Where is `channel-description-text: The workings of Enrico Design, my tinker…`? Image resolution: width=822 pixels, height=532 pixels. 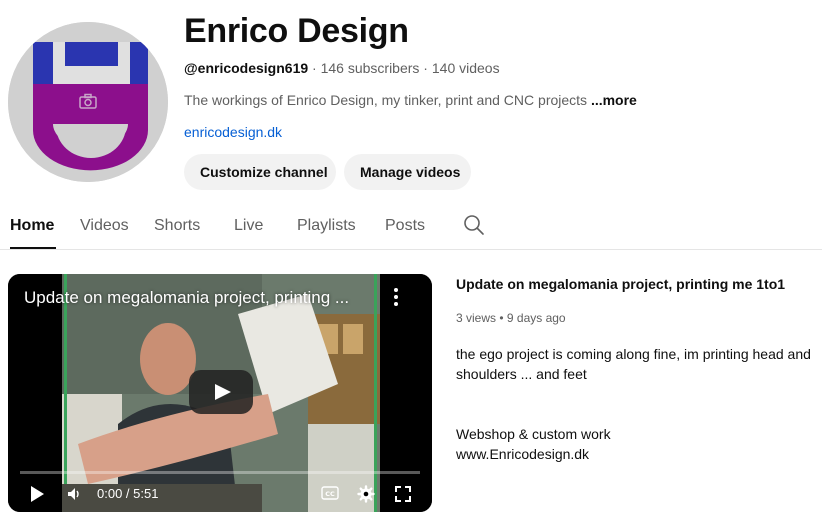 channel-description-text: The workings of Enrico Design, my tinker… is located at coordinates (386, 100).